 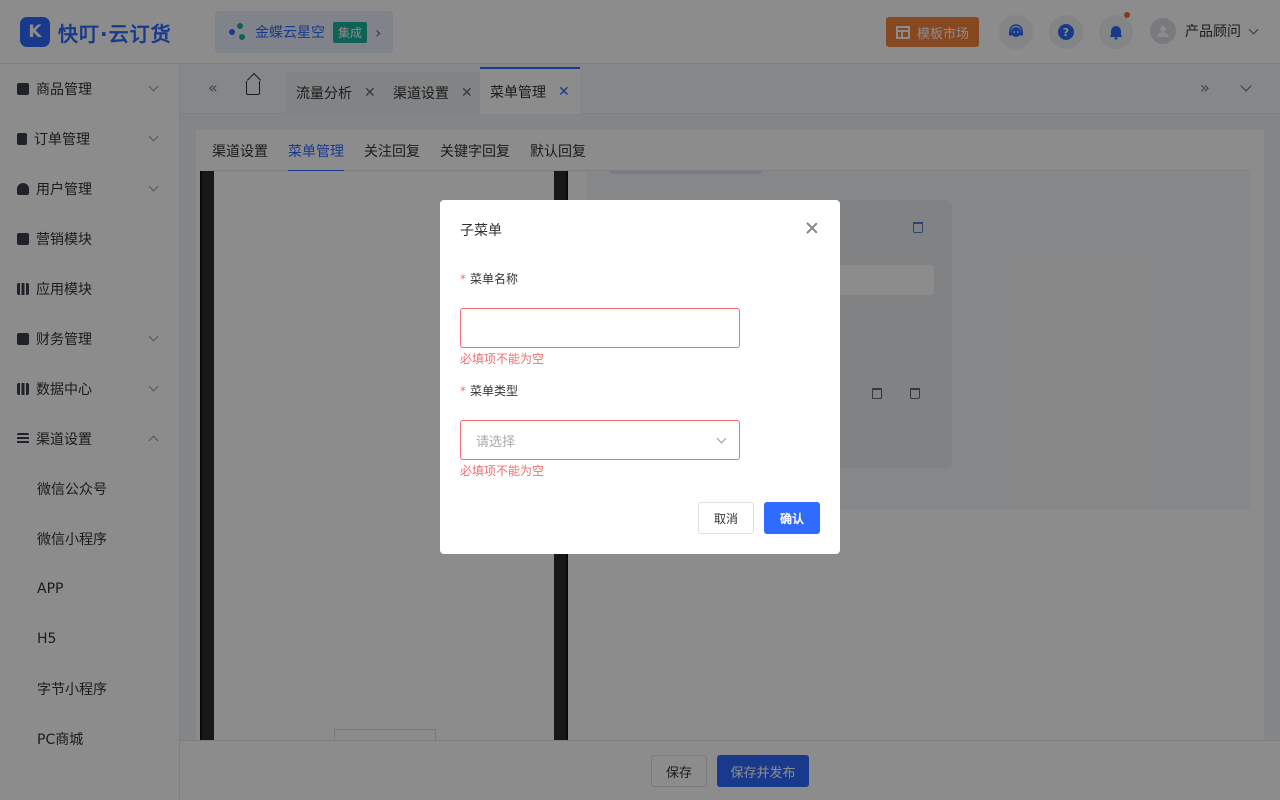 What do you see at coordinates (502, 359) in the screenshot?
I see `menu-name-error: 必填项不能为空` at bounding box center [502, 359].